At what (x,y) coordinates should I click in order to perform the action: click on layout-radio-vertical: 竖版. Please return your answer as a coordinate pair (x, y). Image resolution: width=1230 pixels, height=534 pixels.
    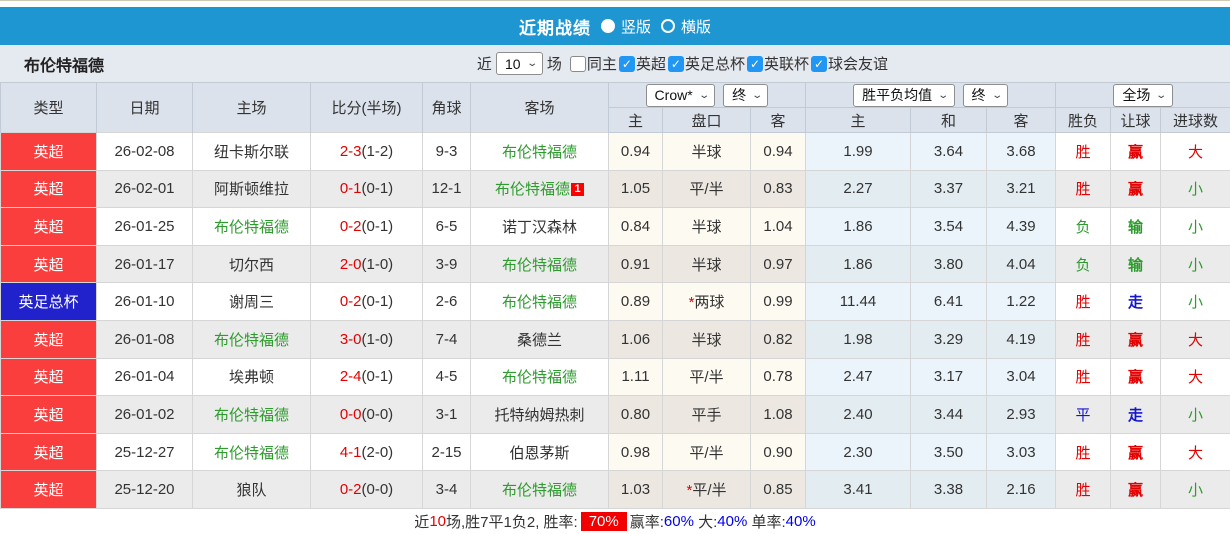
    Looking at the image, I should click on (626, 26).